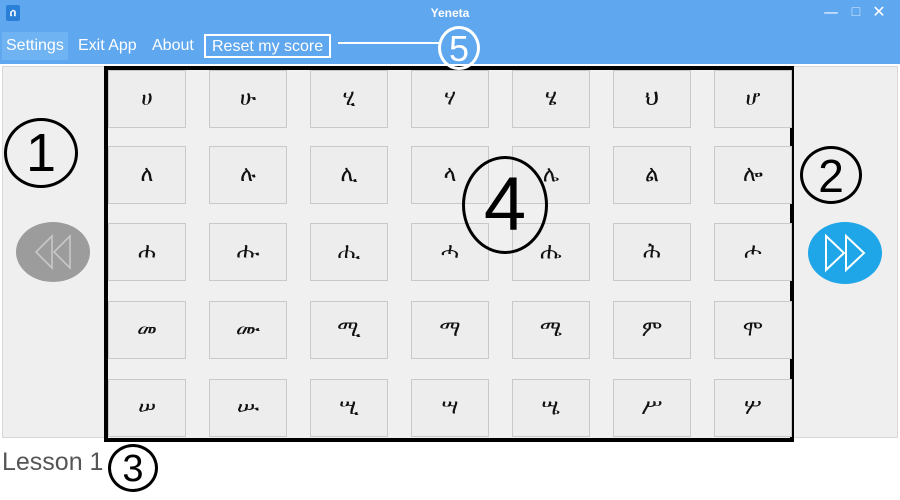 The height and width of the screenshot is (500, 900). What do you see at coordinates (753, 330) in the screenshot?
I see `letter-tile: ሞ` at bounding box center [753, 330].